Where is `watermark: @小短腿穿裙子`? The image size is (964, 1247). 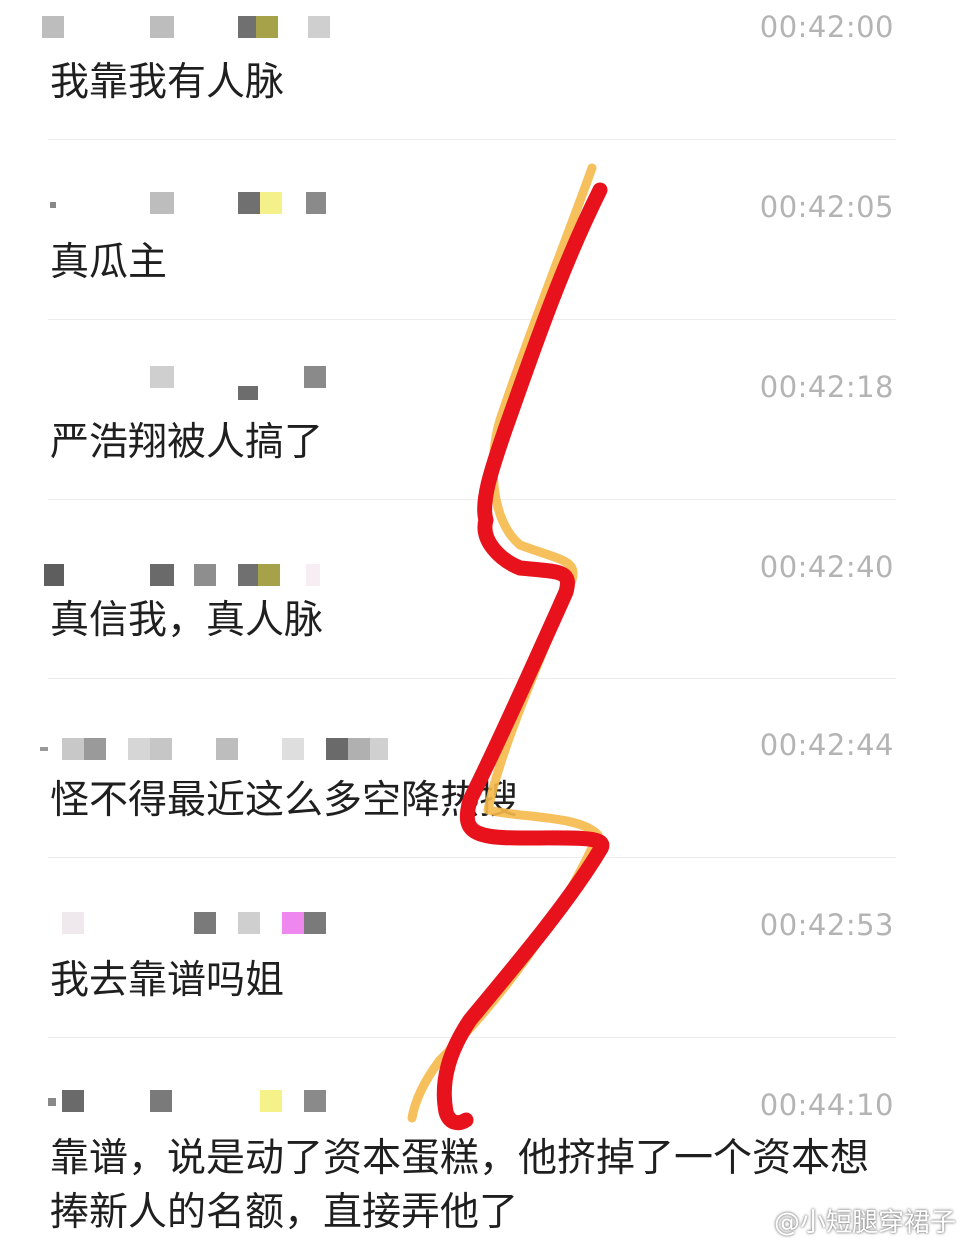
watermark: @小短腿穿裙子 is located at coordinates (848, 1220).